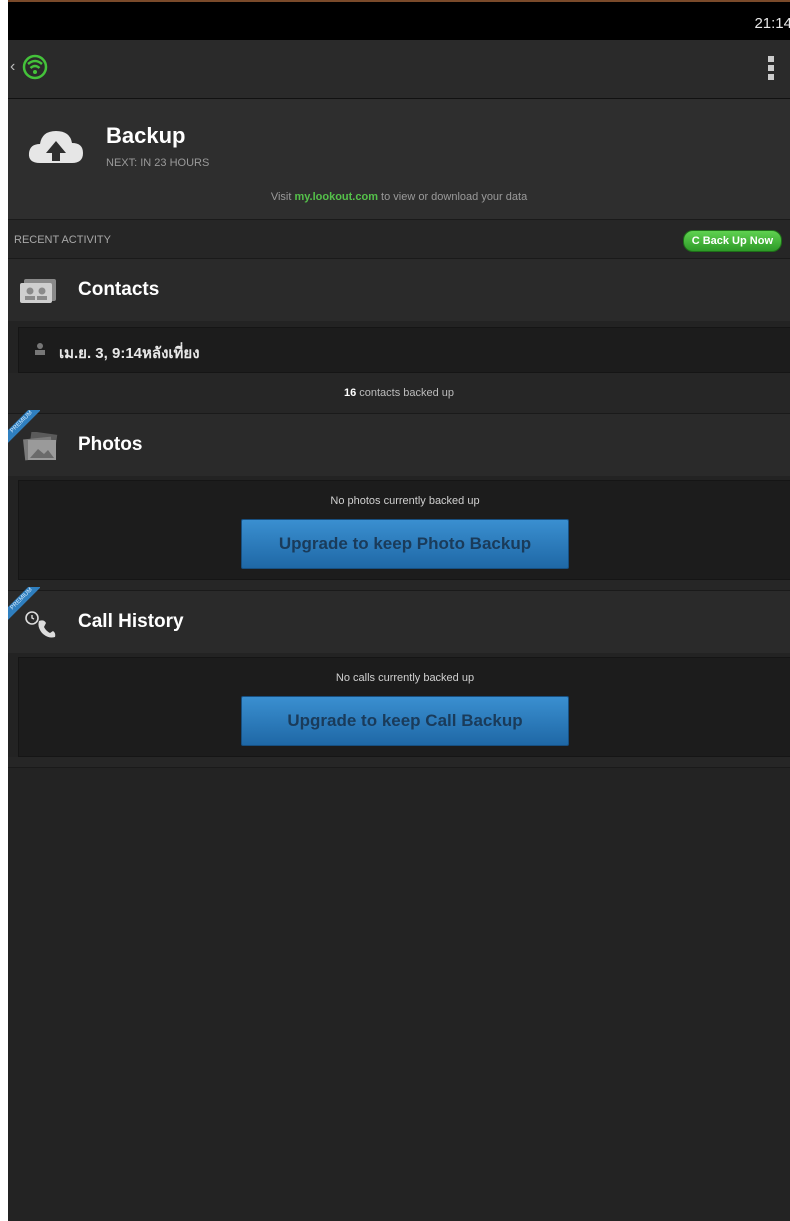 This screenshot has width=790, height=1221. Describe the element at coordinates (399, 69) in the screenshot. I see `action-bar: ‹` at that location.